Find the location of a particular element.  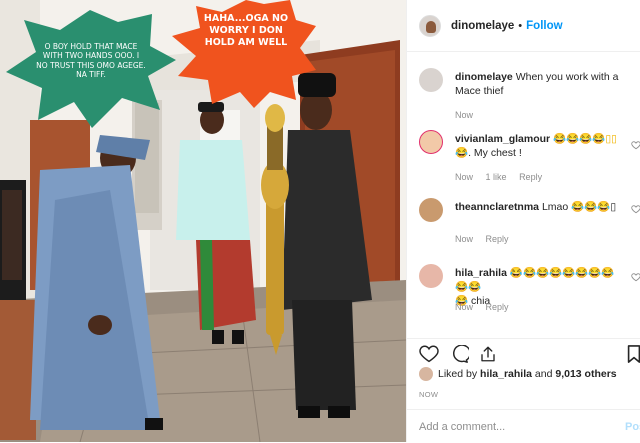

comment-icon is located at coordinates (459, 354).